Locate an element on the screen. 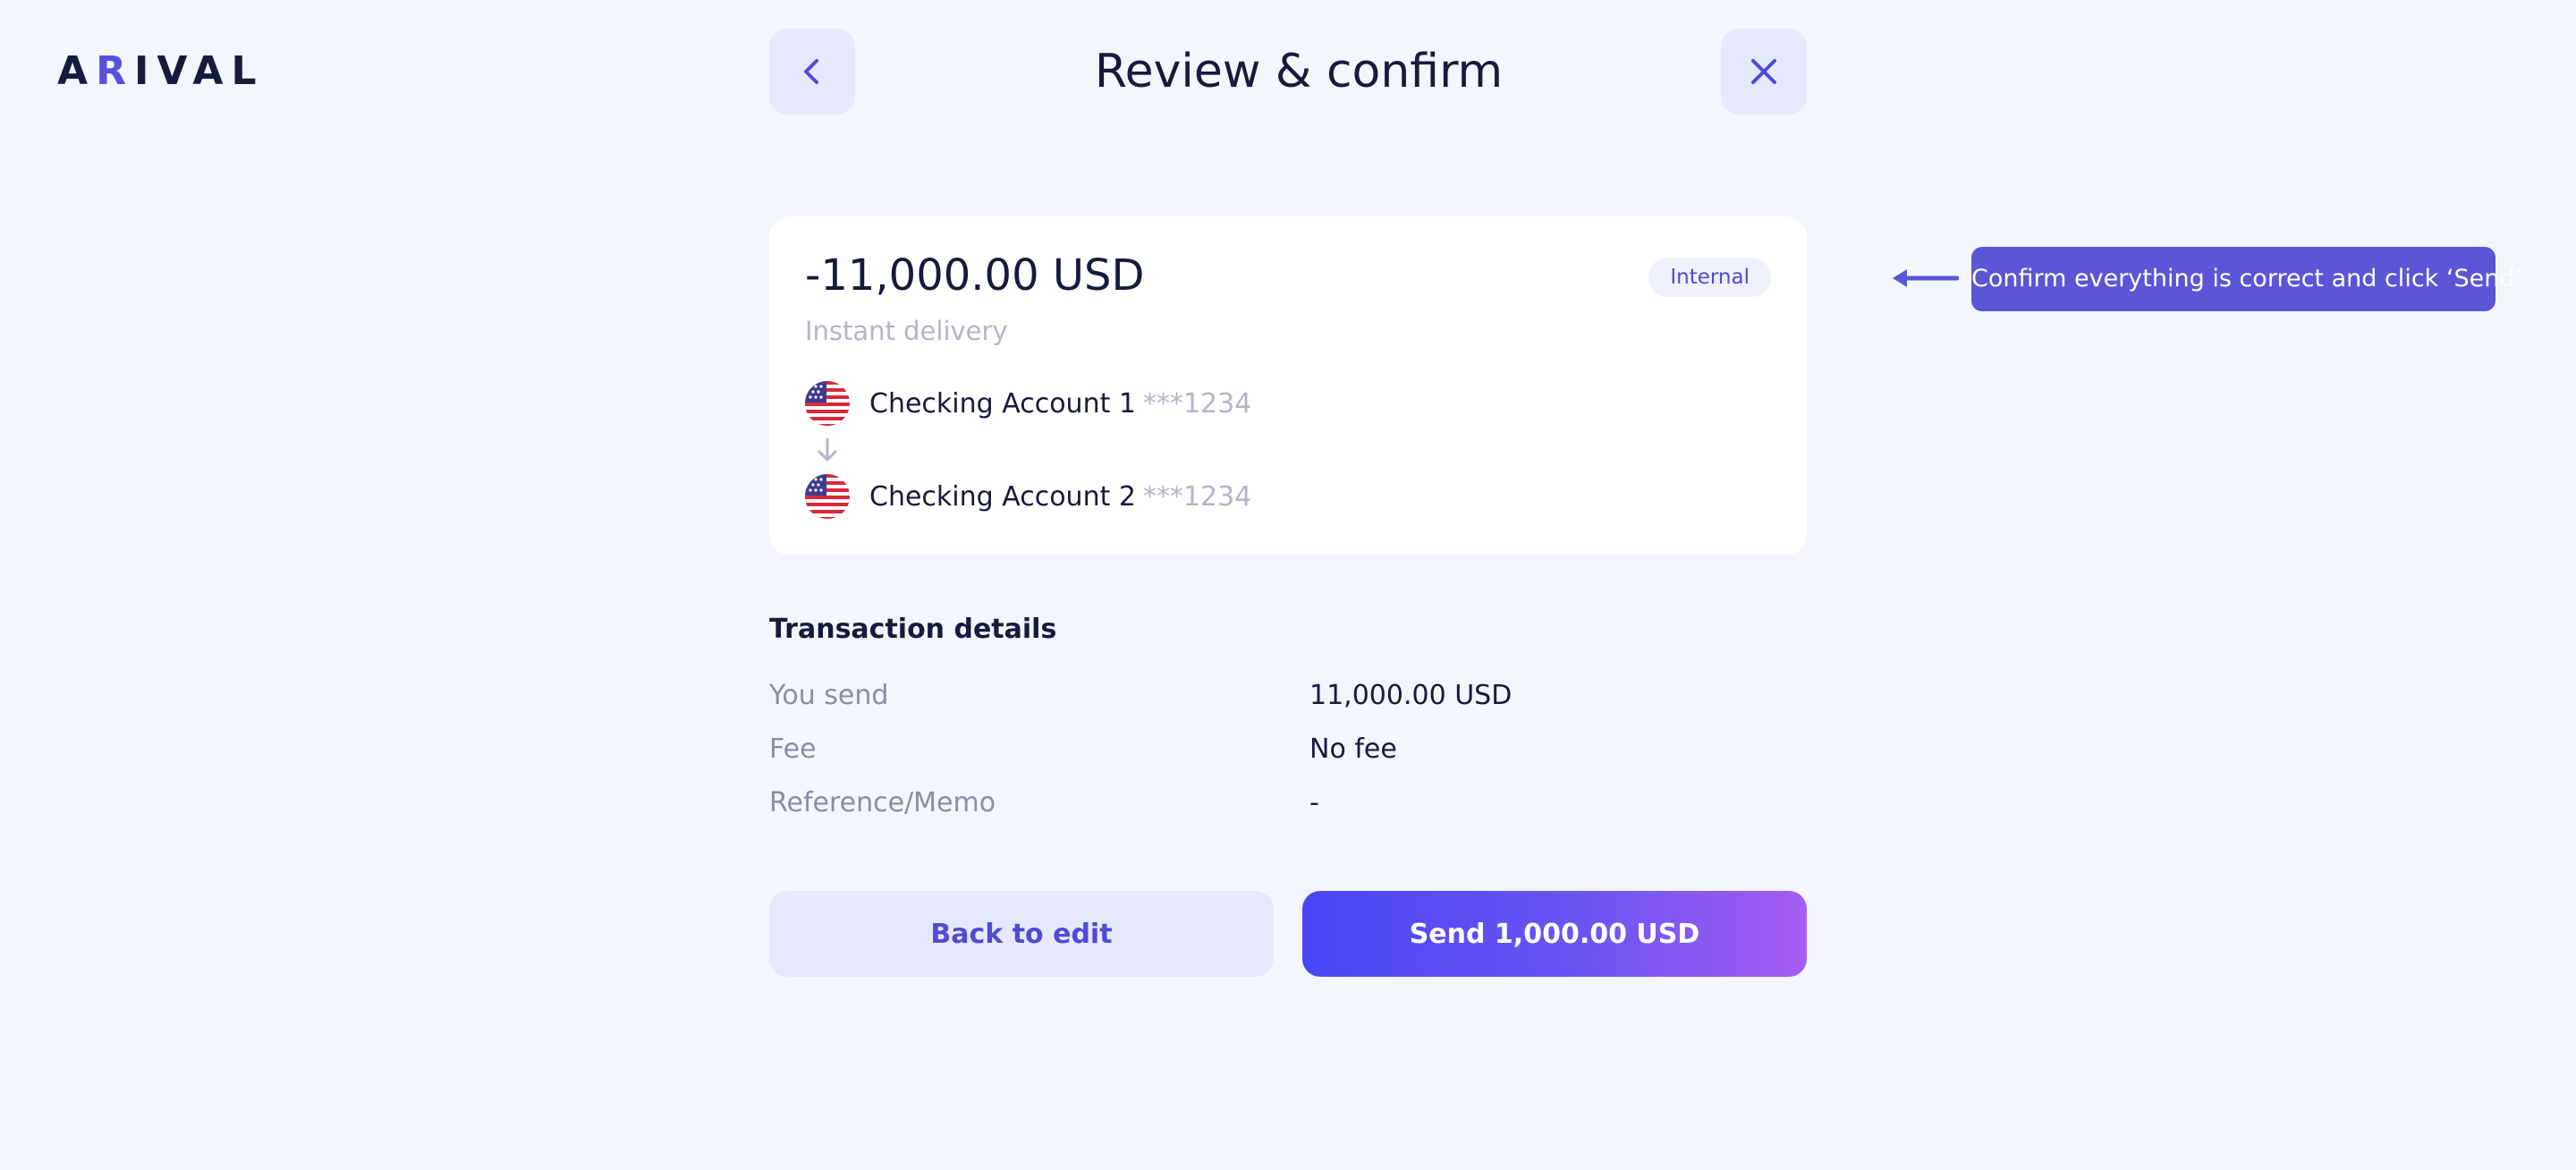  page-title: Review & confirm is located at coordinates (1299, 71).